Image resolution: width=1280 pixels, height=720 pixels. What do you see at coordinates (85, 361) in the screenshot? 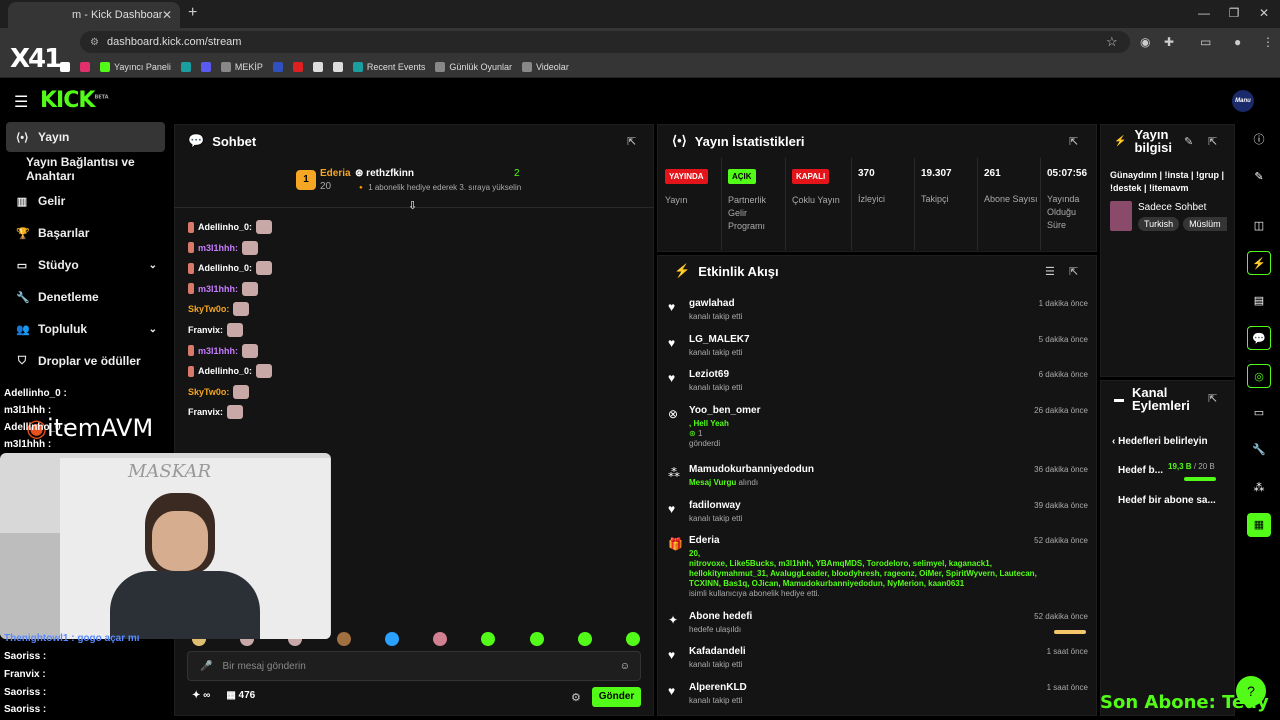
I see `sidebar-item: ⛉ Droplar ve ödüller` at bounding box center [85, 361].